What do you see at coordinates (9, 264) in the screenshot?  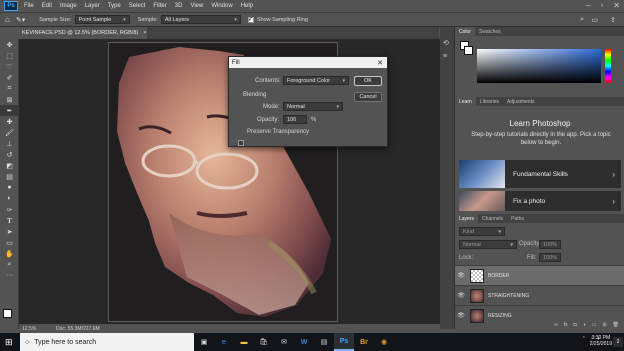 I see `zoom-tool-icon: ⌕` at bounding box center [9, 264].